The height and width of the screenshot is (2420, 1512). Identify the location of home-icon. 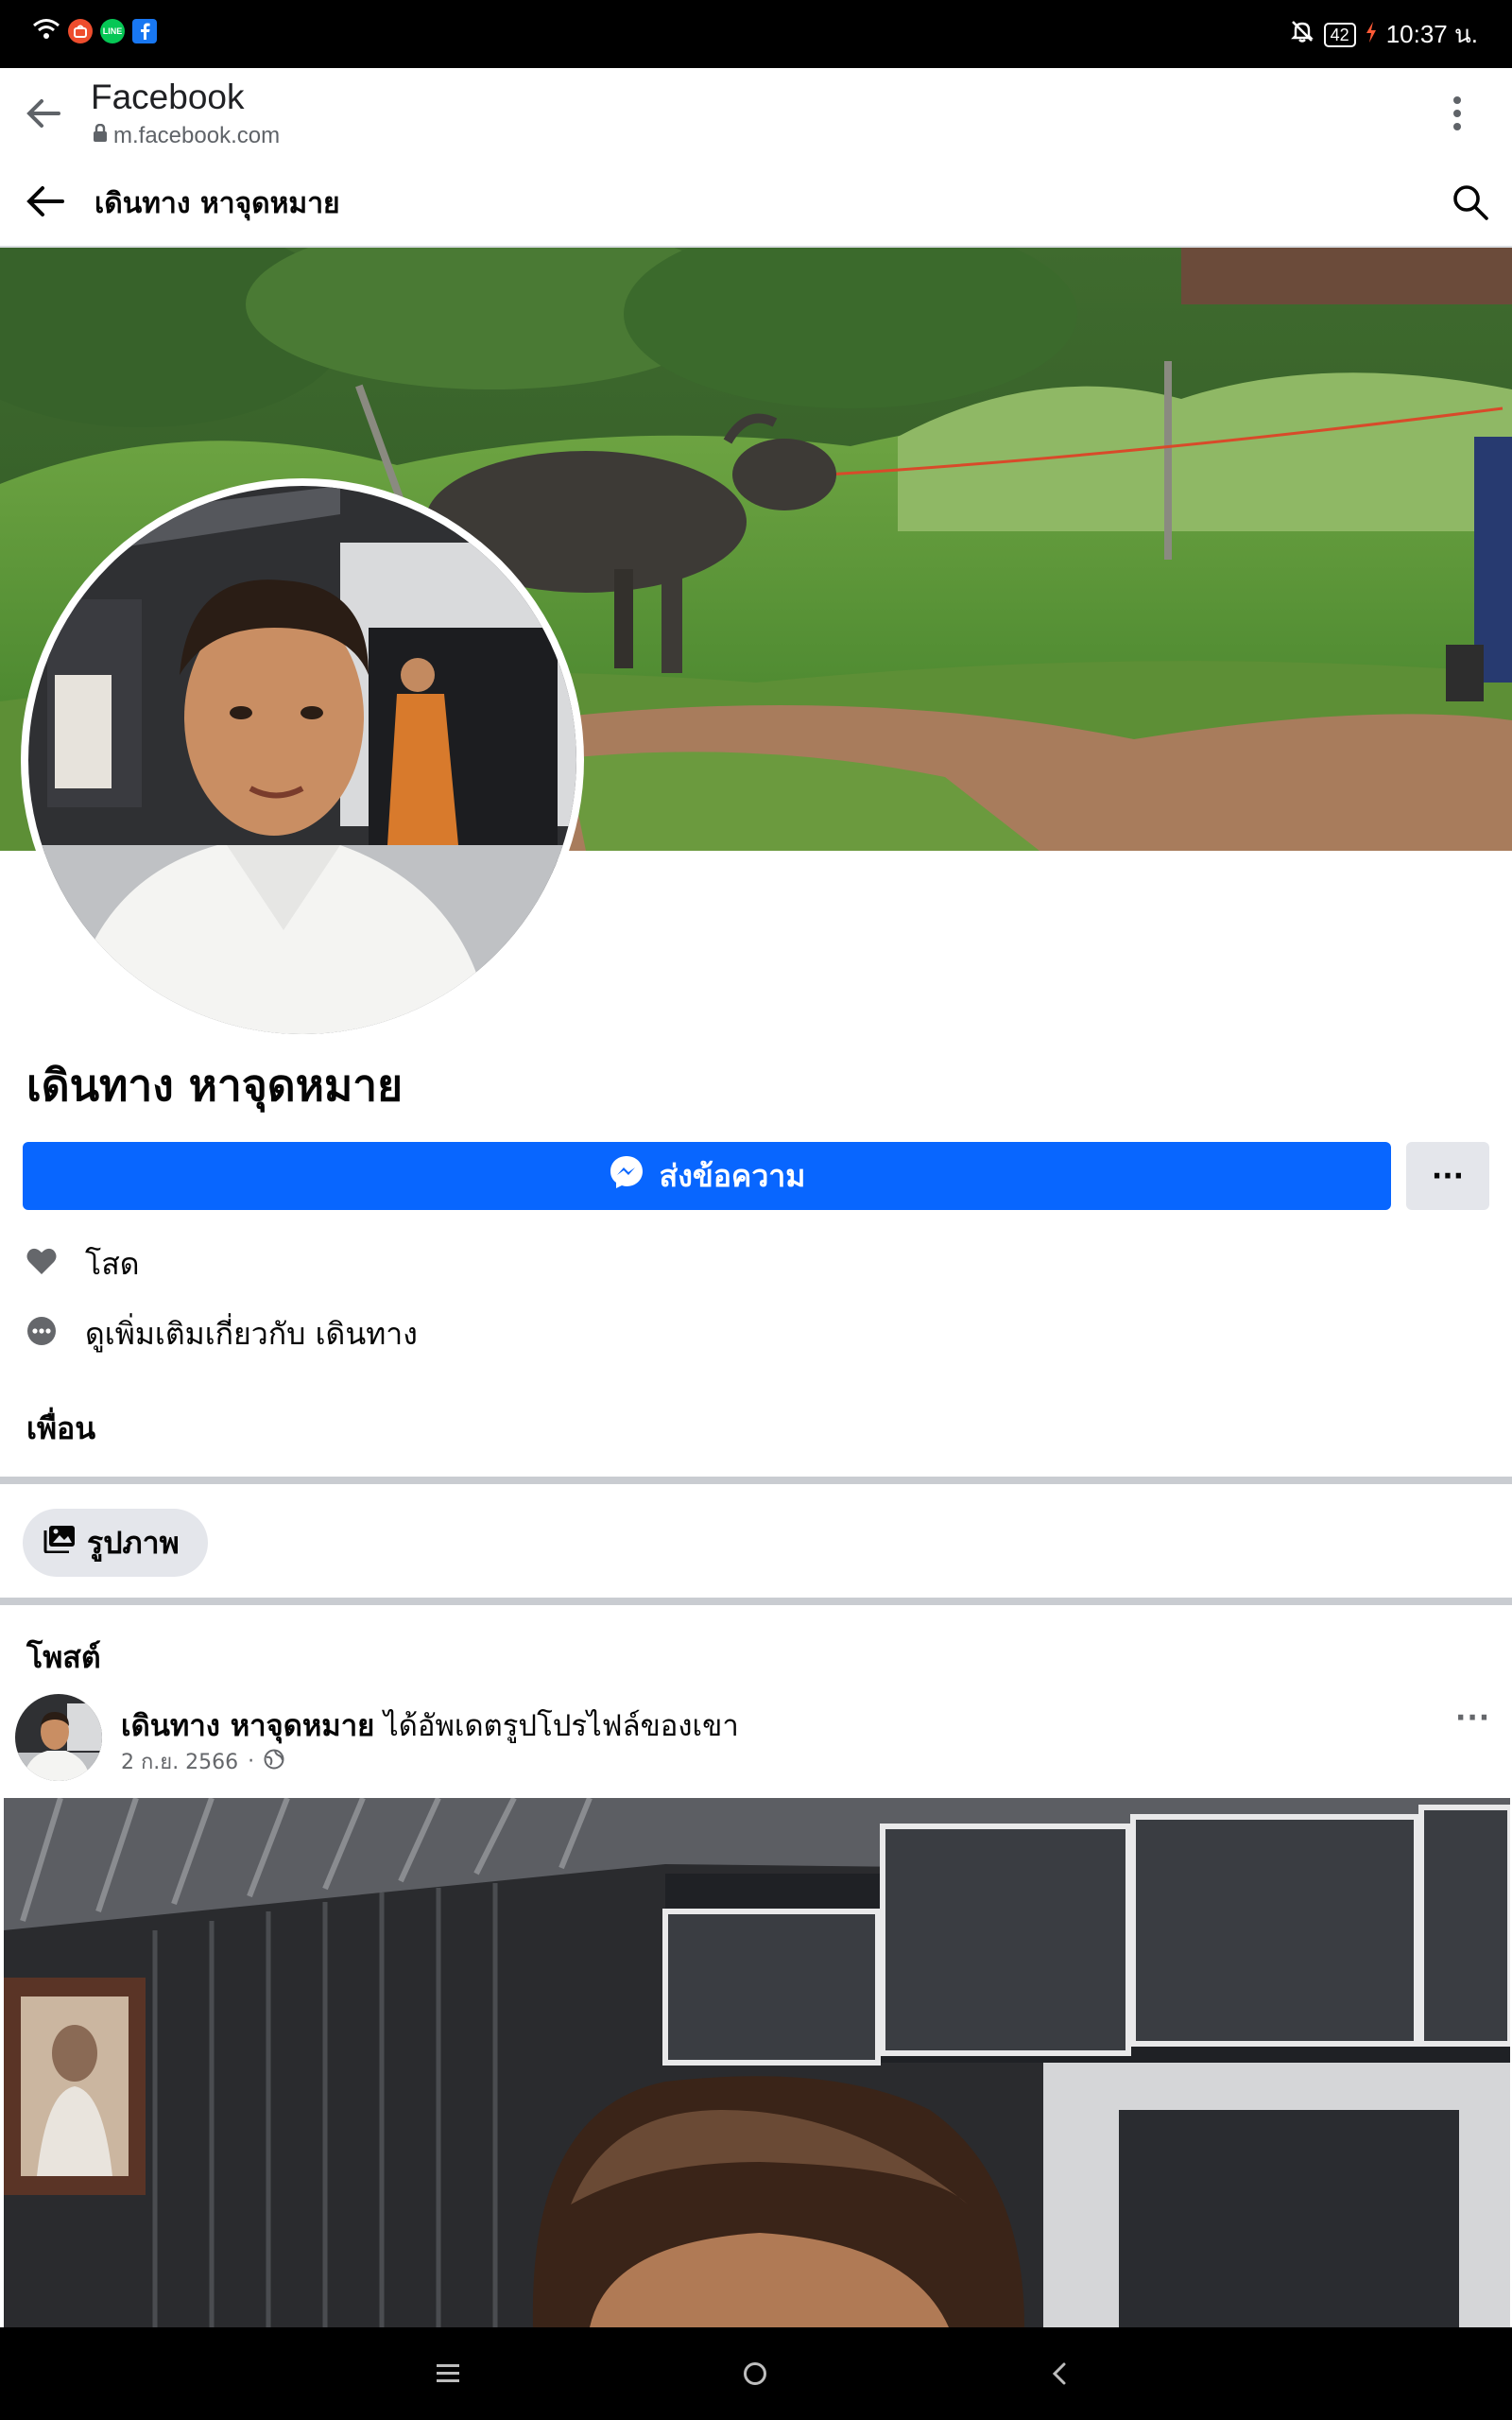
(755, 2375).